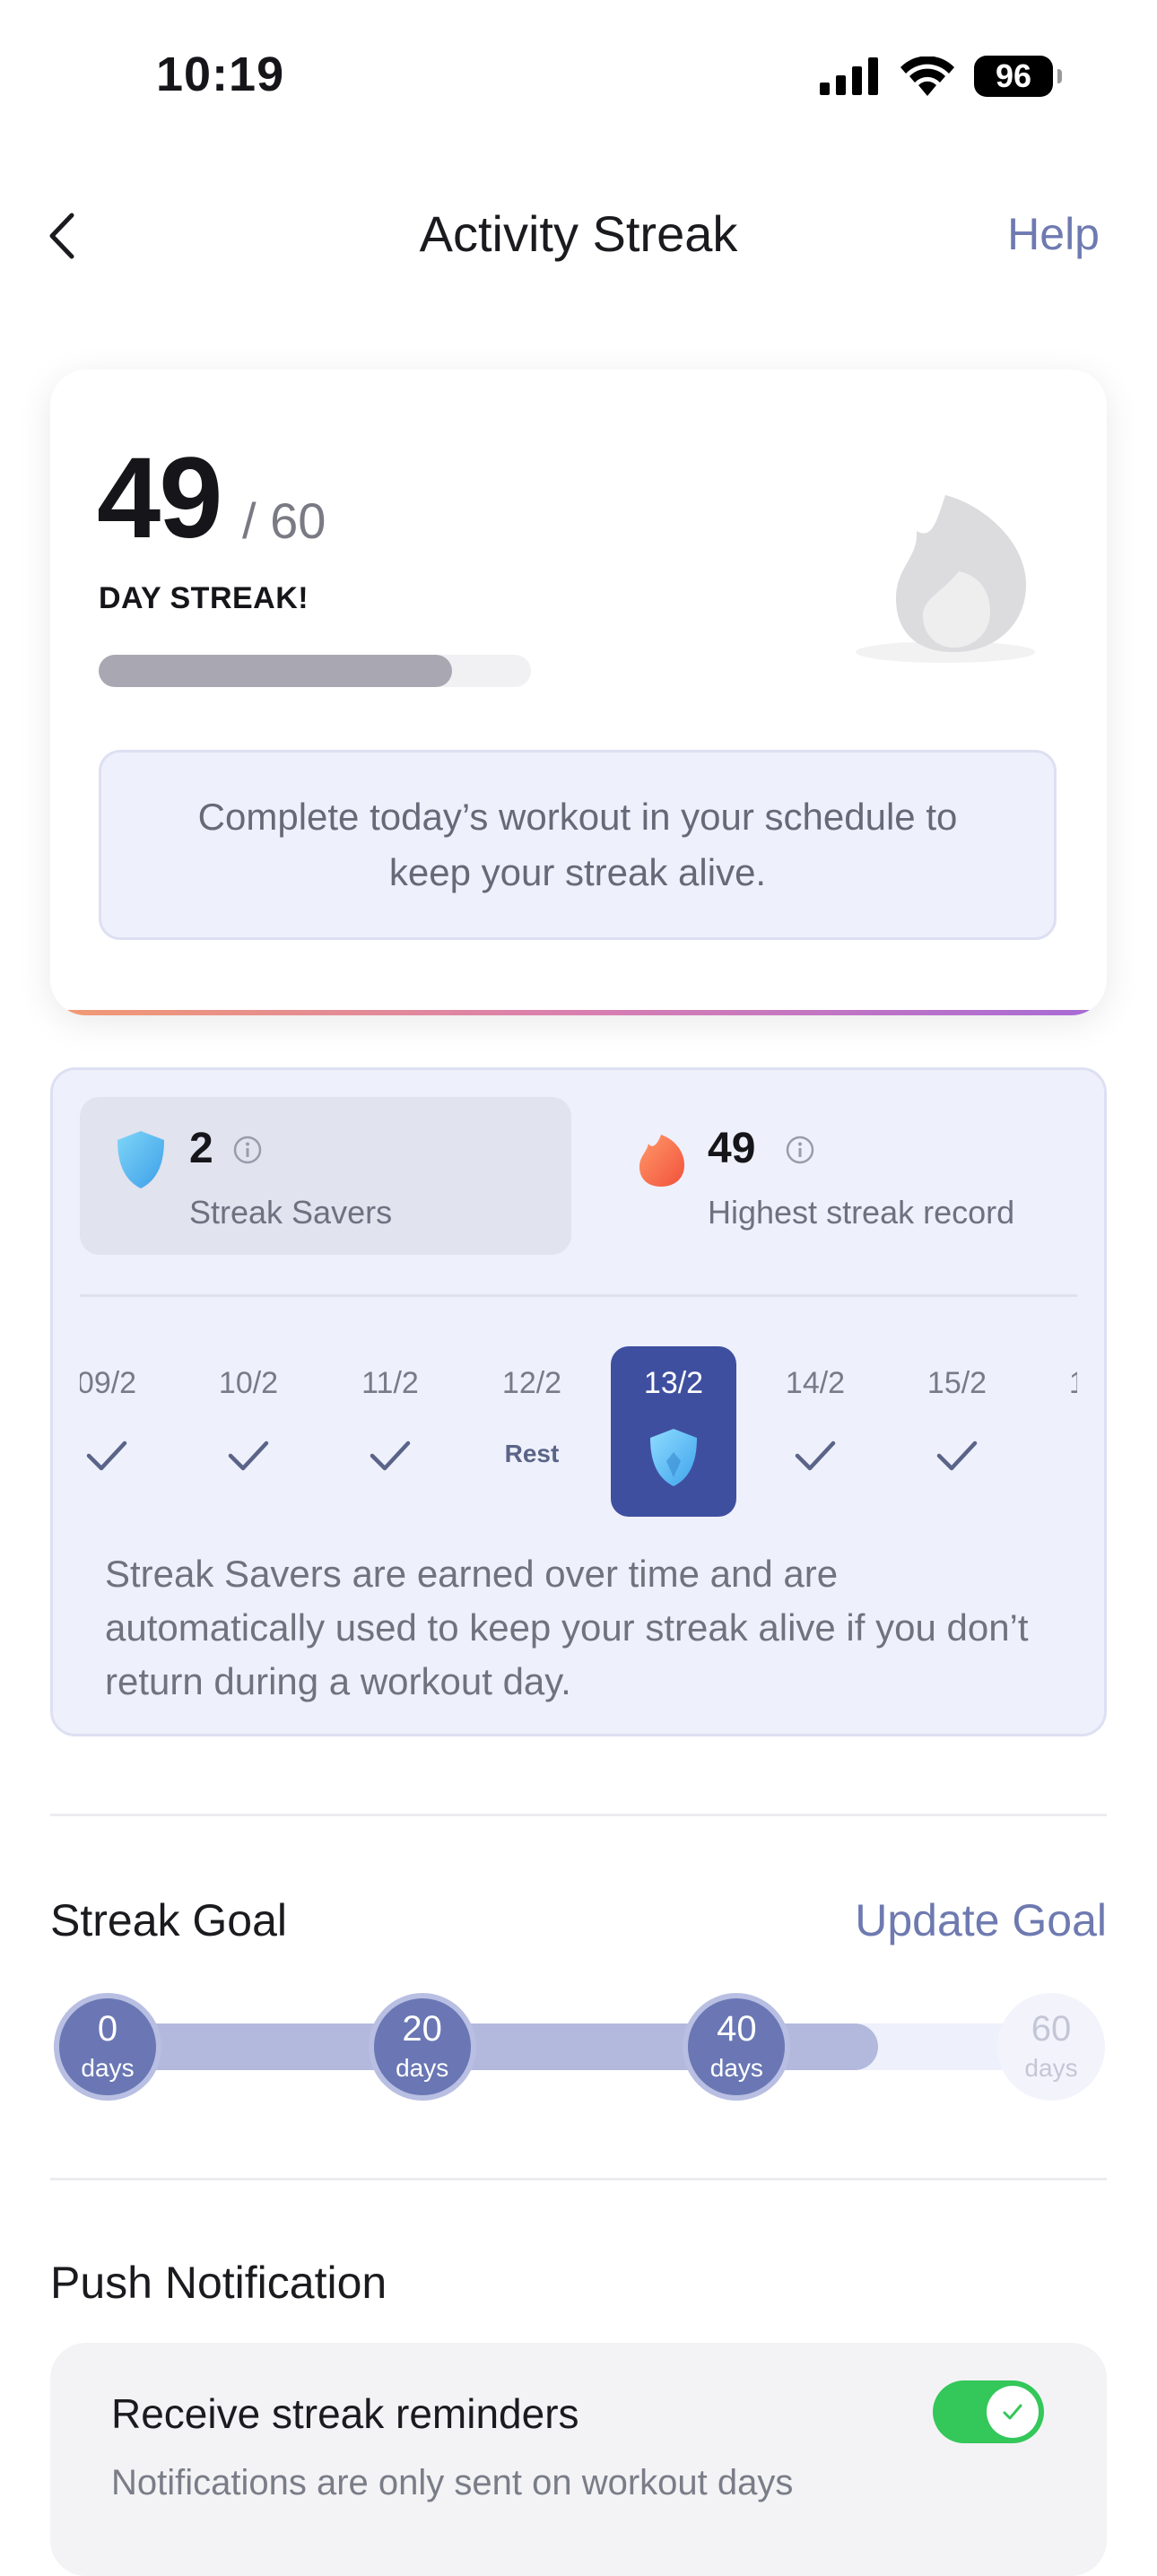 The height and width of the screenshot is (2576, 1157). What do you see at coordinates (275, 671) in the screenshot?
I see `streak-progress-fill` at bounding box center [275, 671].